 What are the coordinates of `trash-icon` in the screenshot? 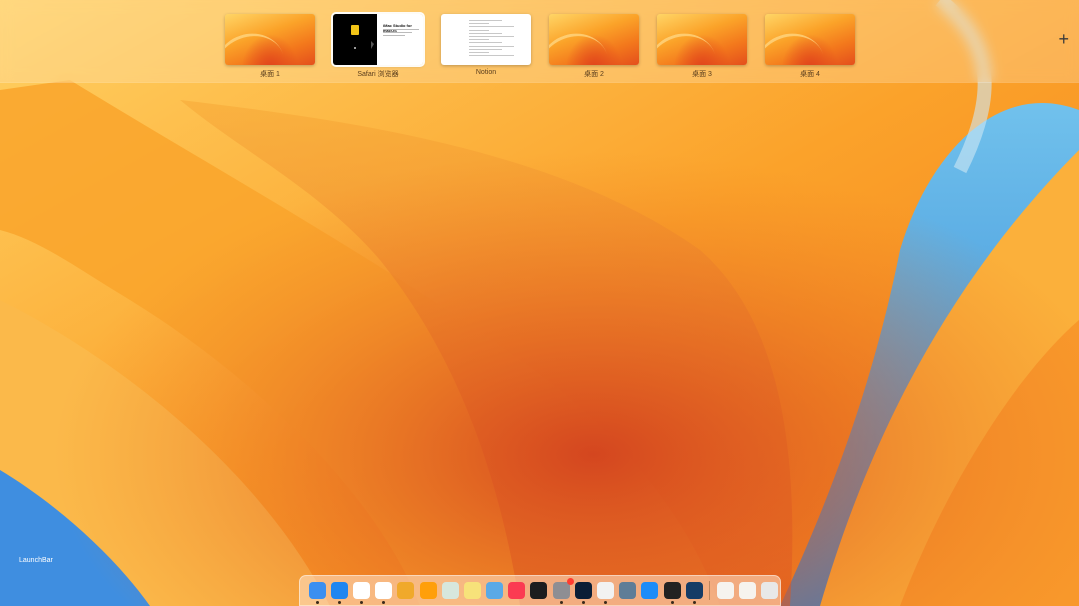 It's located at (770, 590).